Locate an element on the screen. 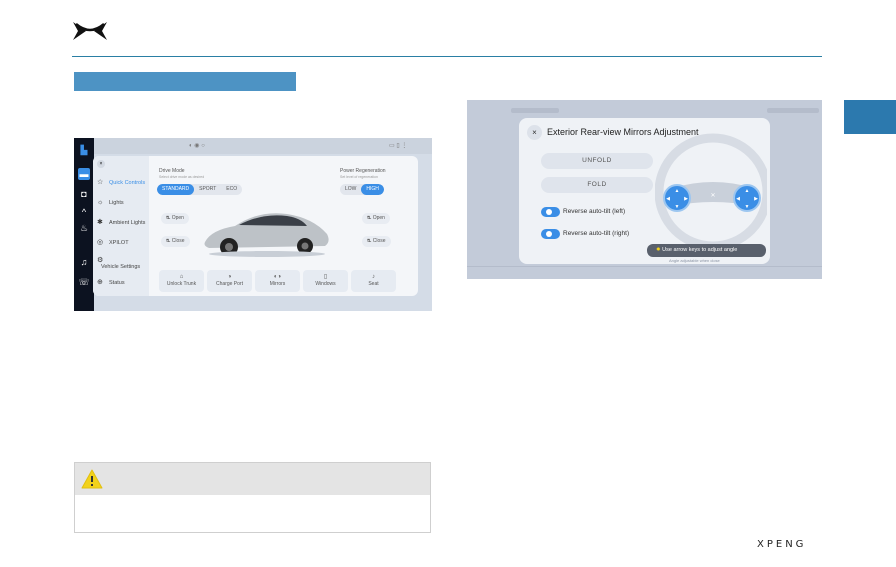 The height and width of the screenshot is (567, 896). fold-button: FOLD is located at coordinates (597, 185).